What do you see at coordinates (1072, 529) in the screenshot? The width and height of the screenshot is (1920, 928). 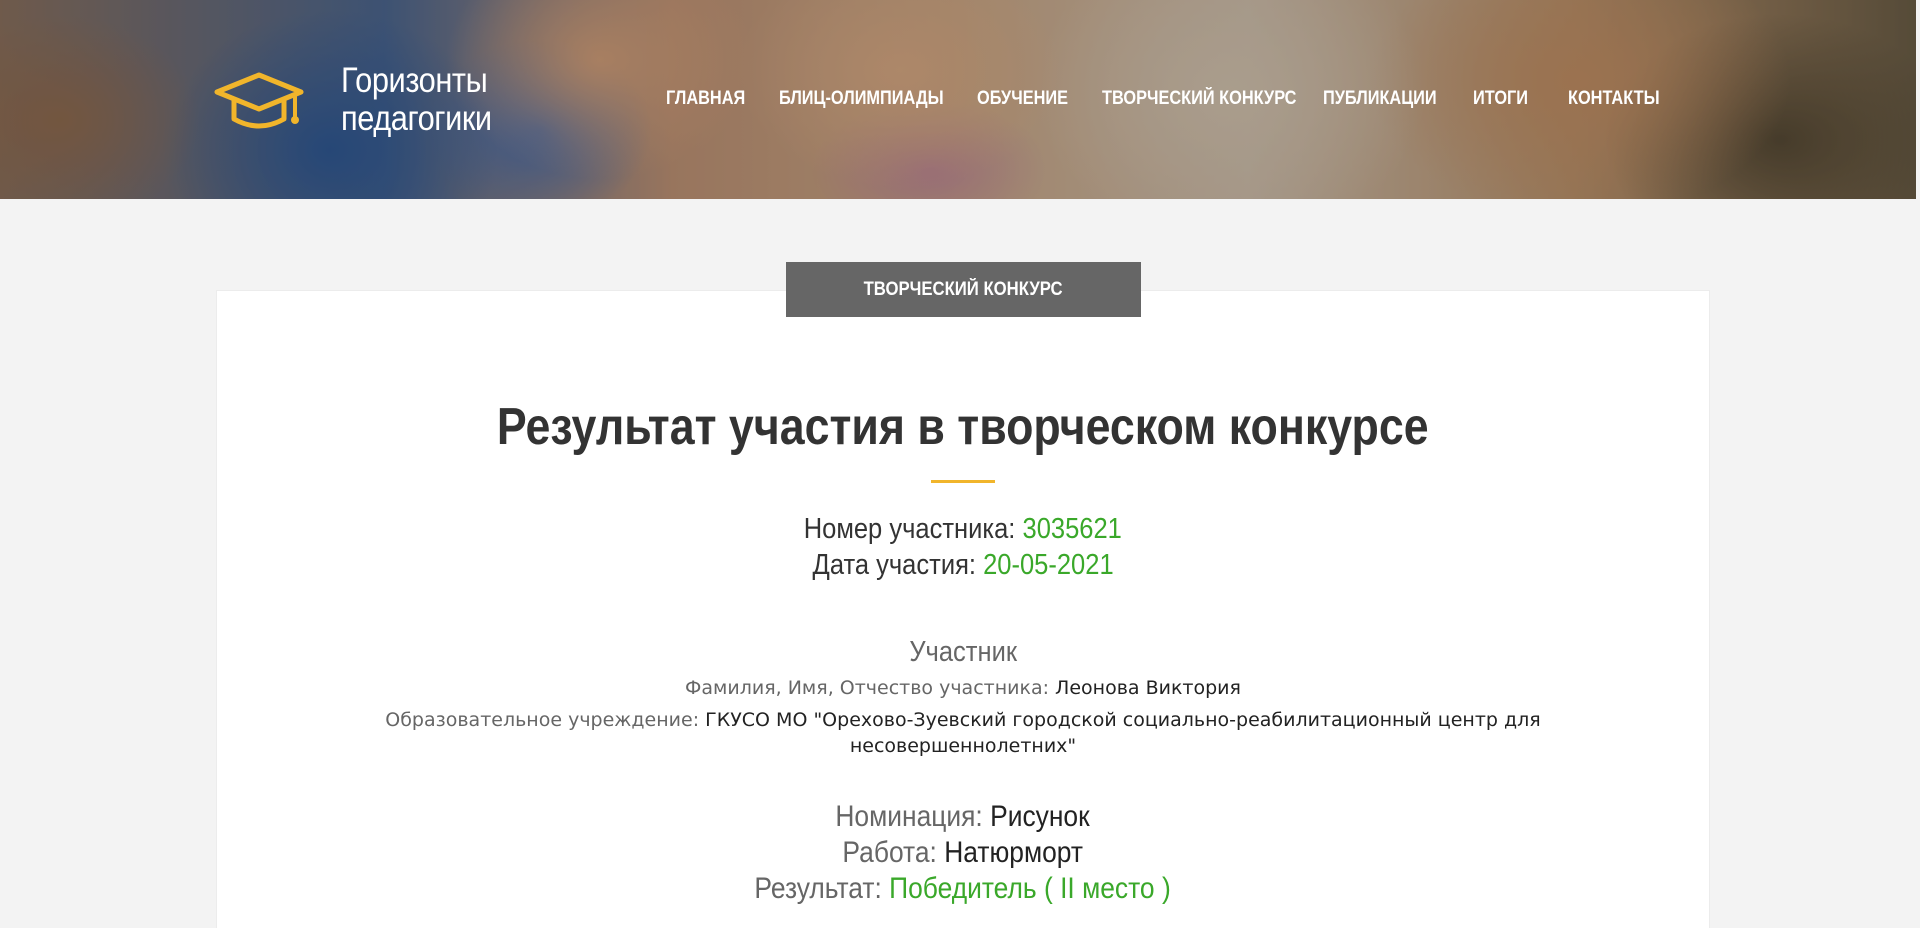 I see `participant-number-value: 3035621` at bounding box center [1072, 529].